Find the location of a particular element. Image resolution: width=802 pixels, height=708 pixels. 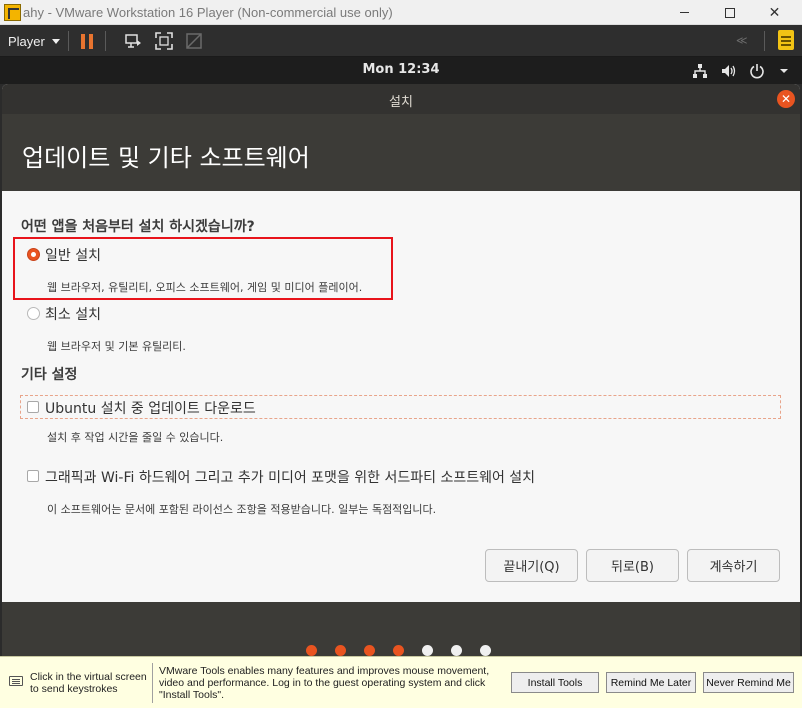

player-menu: Player is located at coordinates (31, 41).